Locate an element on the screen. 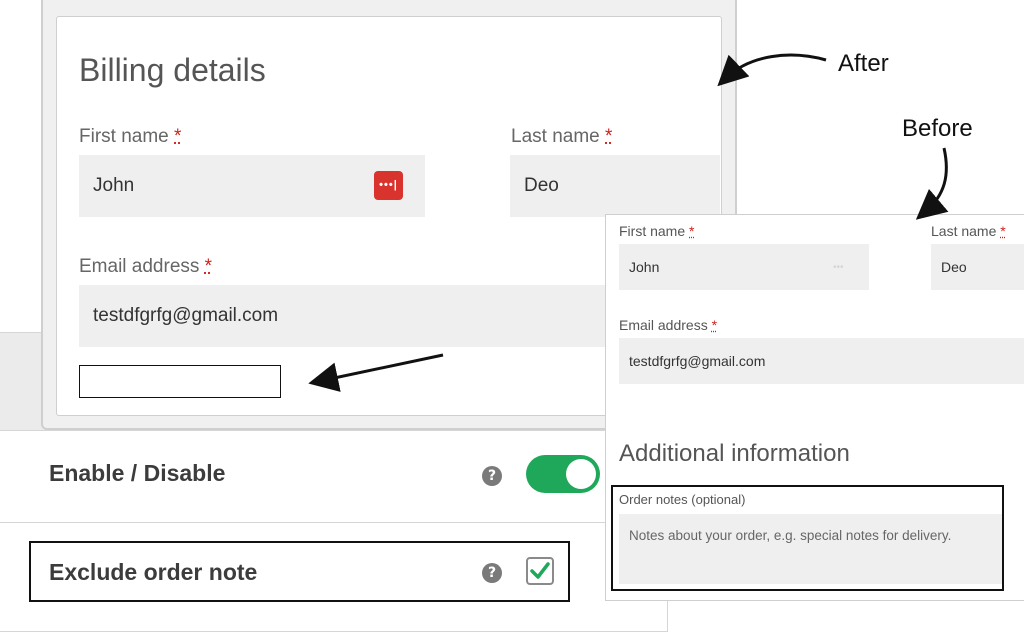  enable-toggle is located at coordinates (563, 474).